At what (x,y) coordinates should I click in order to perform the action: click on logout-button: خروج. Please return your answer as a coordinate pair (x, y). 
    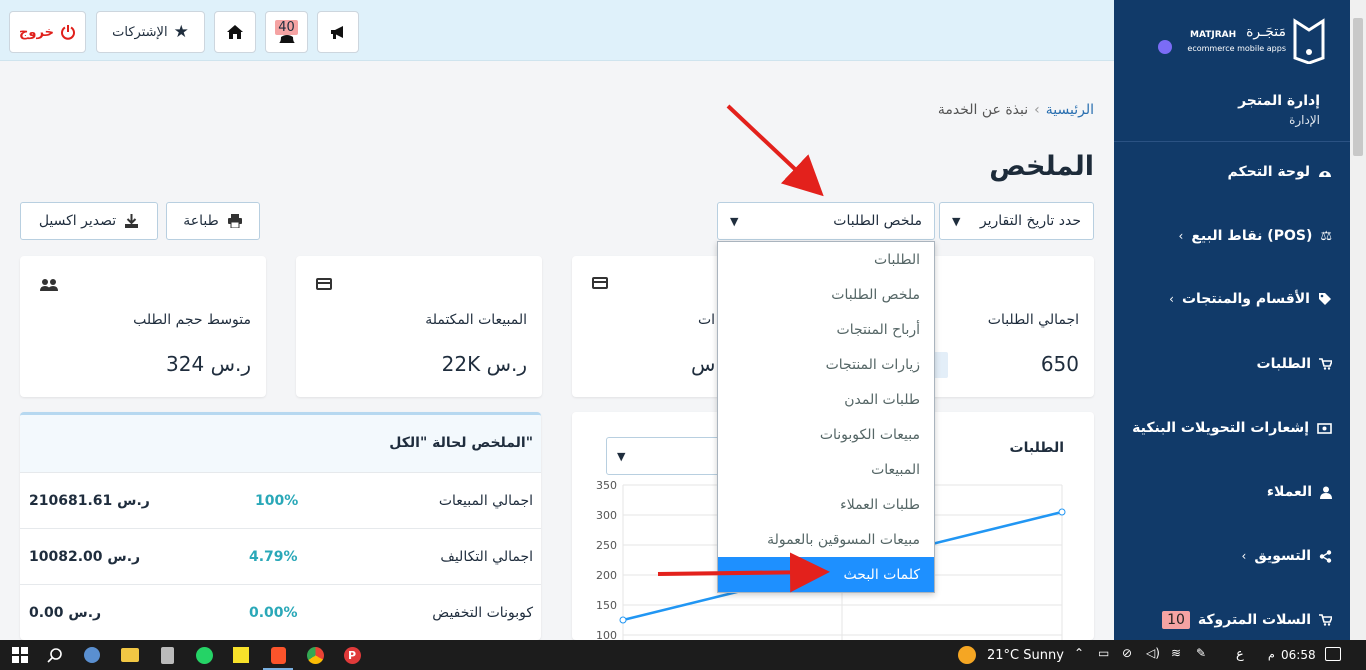
    Looking at the image, I should click on (47, 32).